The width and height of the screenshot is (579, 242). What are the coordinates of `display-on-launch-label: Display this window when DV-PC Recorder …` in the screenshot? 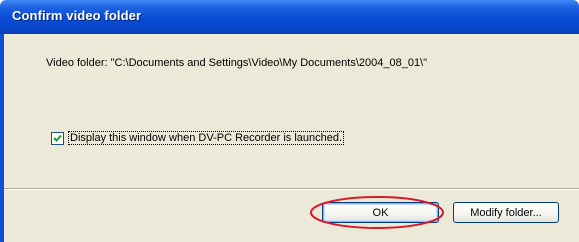 It's located at (206, 138).